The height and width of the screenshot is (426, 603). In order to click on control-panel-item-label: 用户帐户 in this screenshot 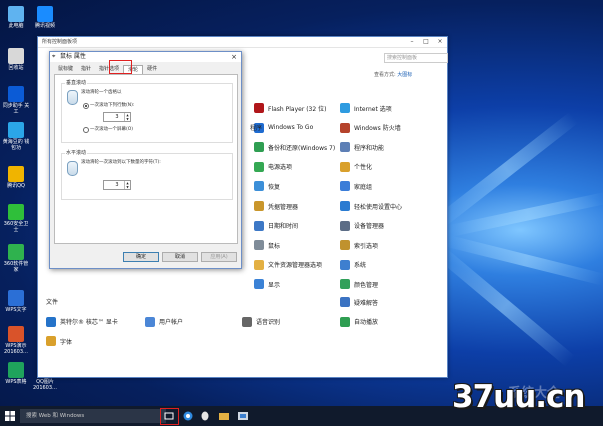, I will do `click(171, 323)`.